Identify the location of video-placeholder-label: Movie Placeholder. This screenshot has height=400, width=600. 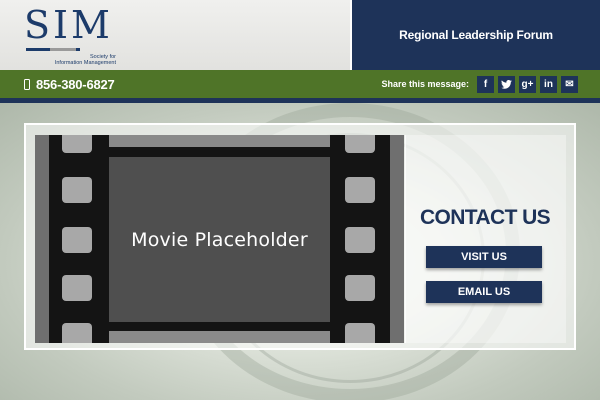
(219, 239).